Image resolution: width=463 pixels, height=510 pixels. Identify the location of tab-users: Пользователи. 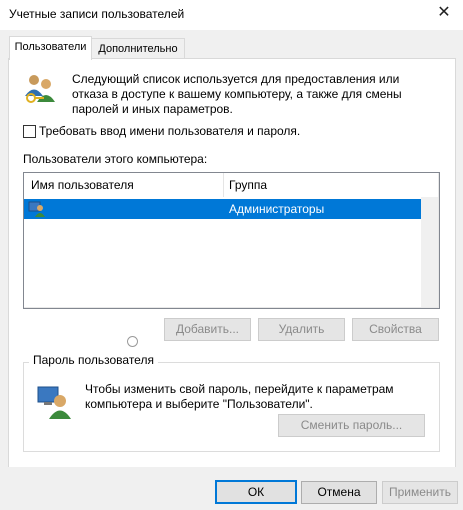
(50, 48).